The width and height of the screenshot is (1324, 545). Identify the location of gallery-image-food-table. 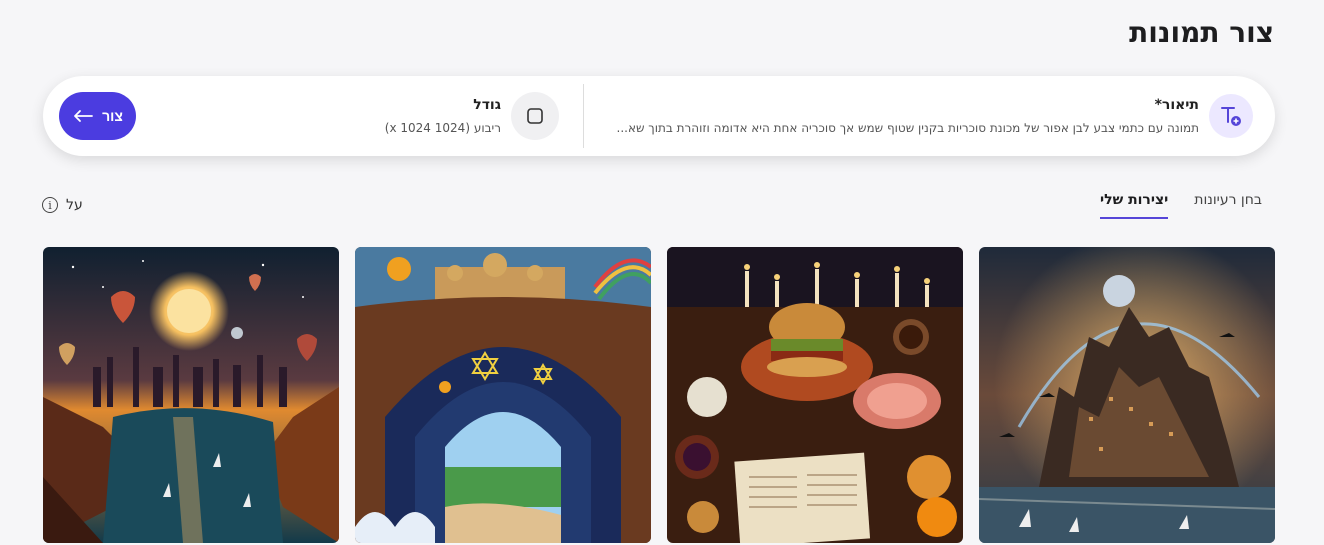
(815, 395).